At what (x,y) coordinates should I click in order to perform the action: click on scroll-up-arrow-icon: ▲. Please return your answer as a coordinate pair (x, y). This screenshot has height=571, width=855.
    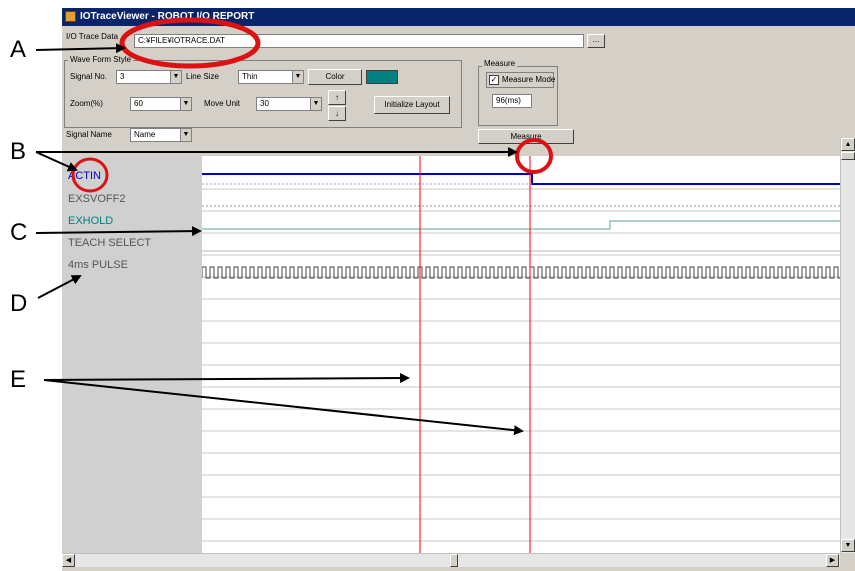
    Looking at the image, I should click on (848, 144).